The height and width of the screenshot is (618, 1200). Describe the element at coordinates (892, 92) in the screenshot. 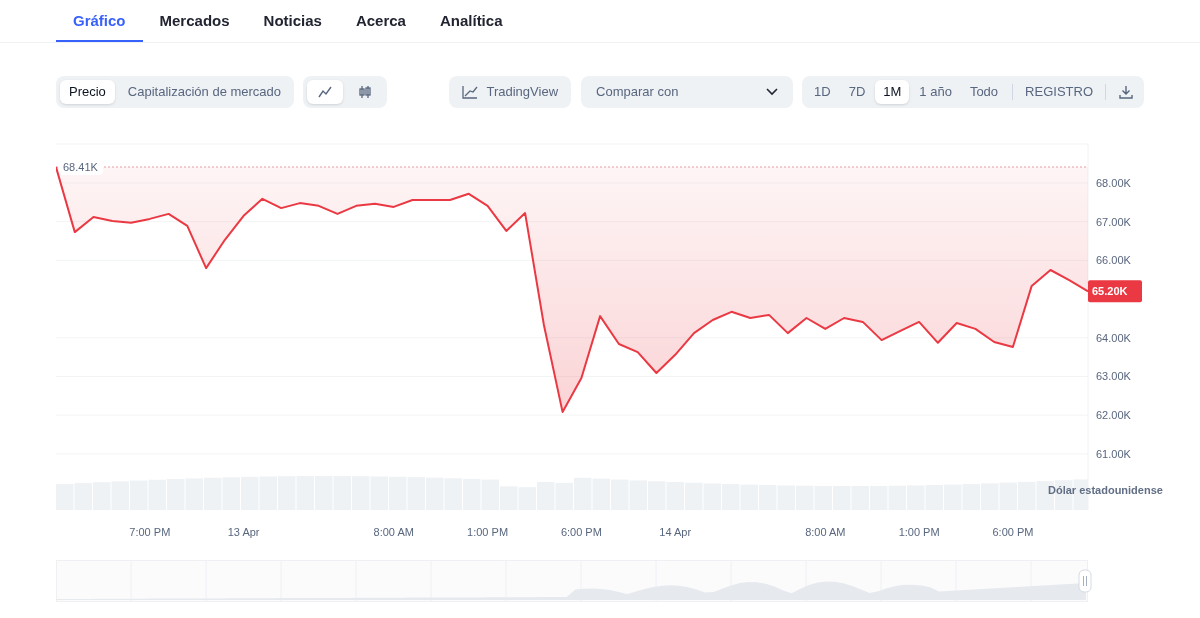

I see `range-option: 1M` at that location.